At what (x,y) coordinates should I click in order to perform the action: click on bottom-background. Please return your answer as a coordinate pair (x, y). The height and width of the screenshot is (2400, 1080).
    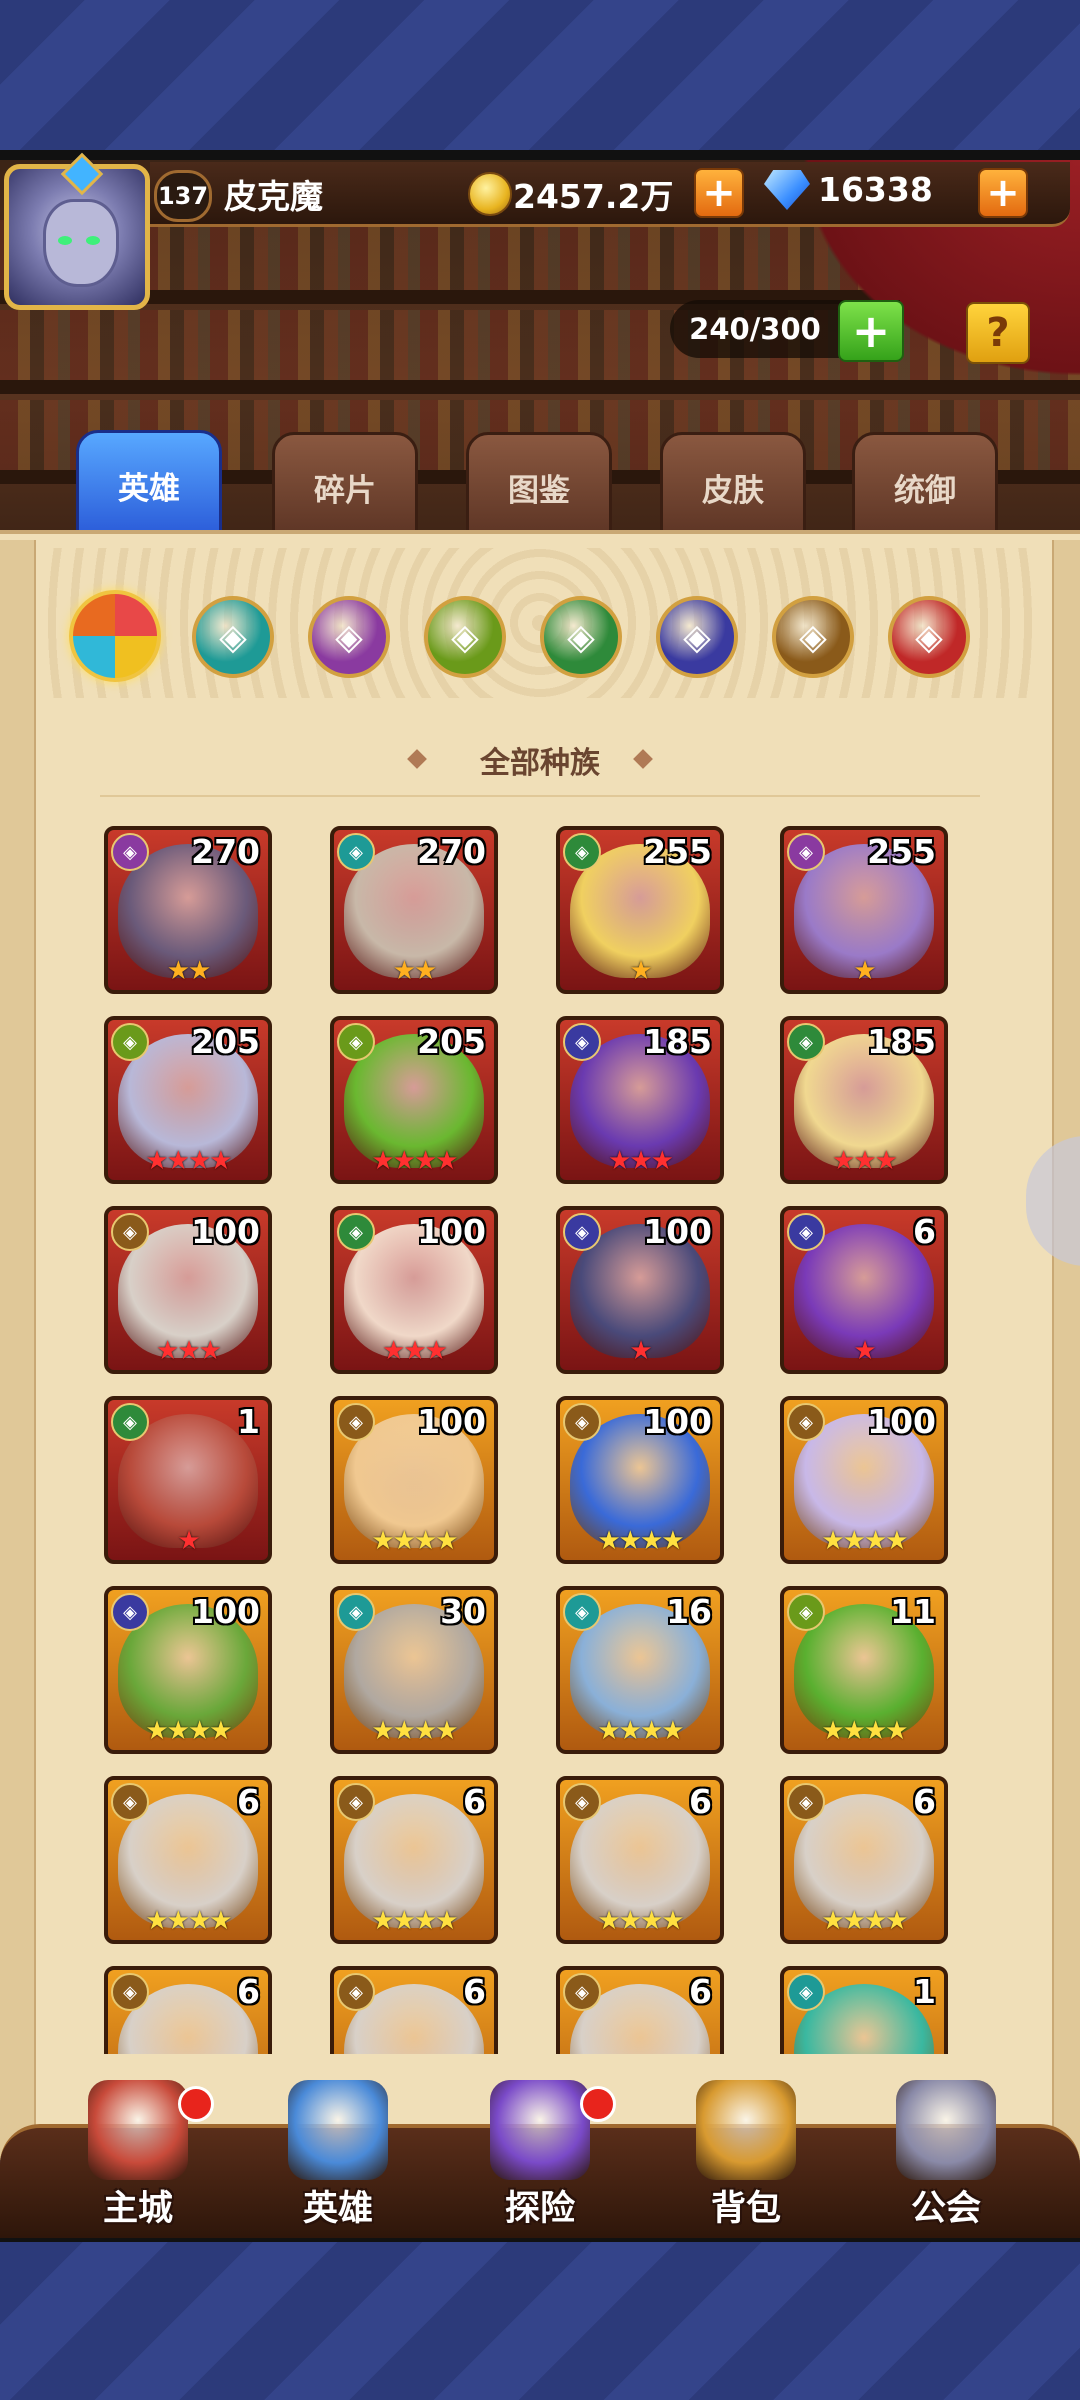
    Looking at the image, I should click on (540, 2320).